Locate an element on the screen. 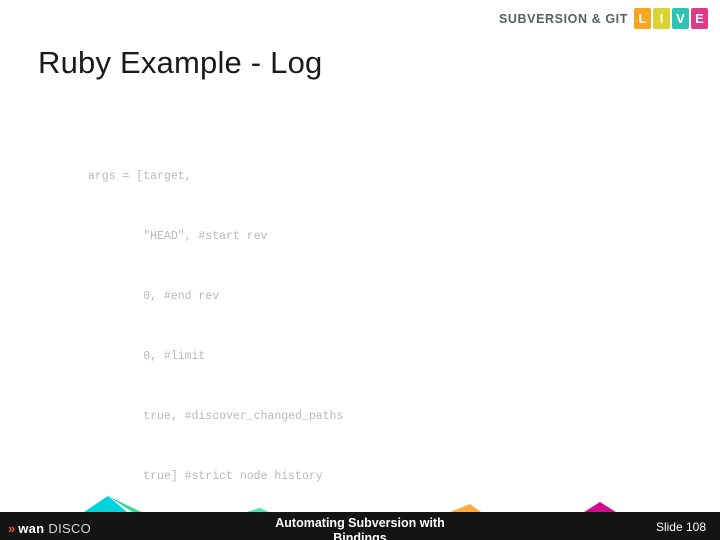 This screenshot has height=540, width=720. footer-center-text: Automating Subversion with Bindings is located at coordinates (360, 528).